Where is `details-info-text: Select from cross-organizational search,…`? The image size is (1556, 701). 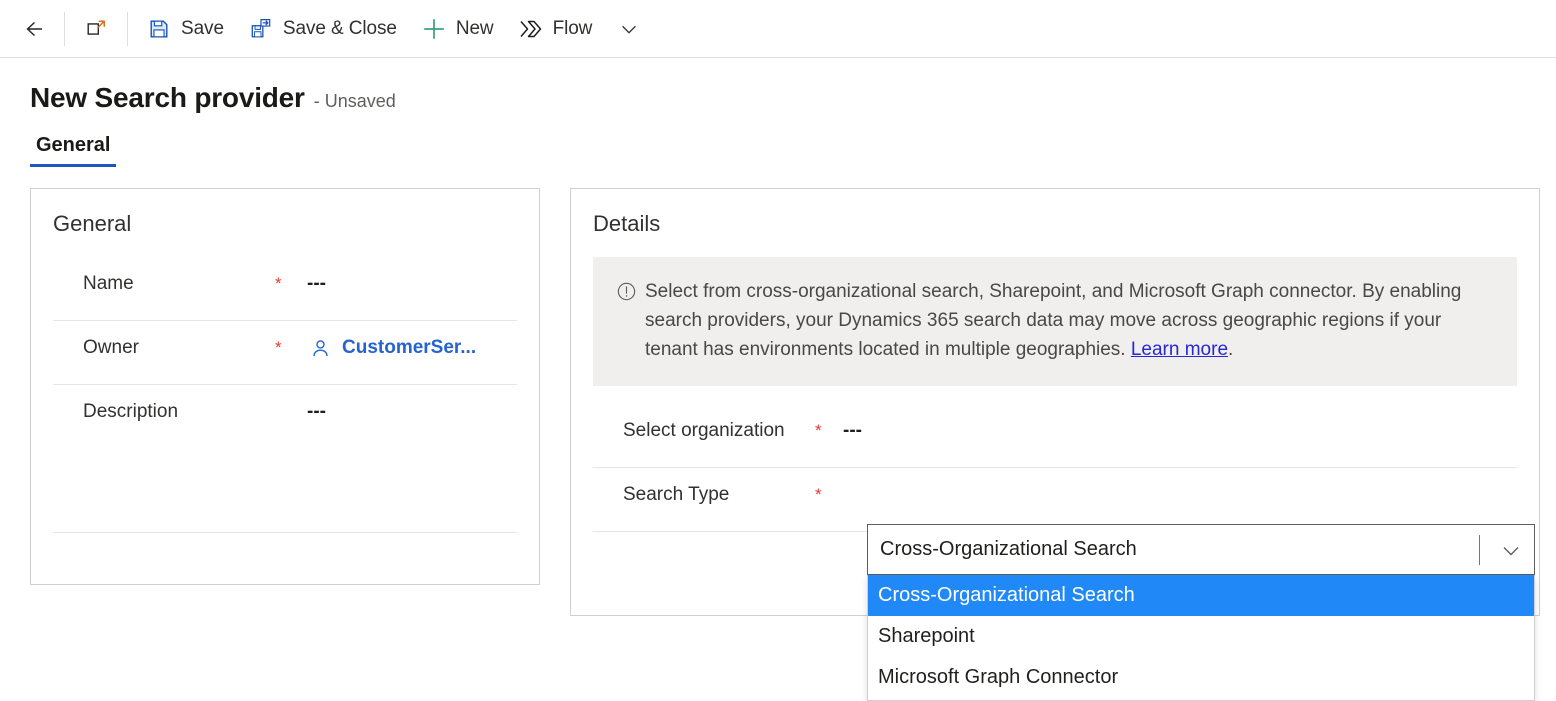
details-info-text: Select from cross-organizational search,… is located at coordinates (1068, 320).